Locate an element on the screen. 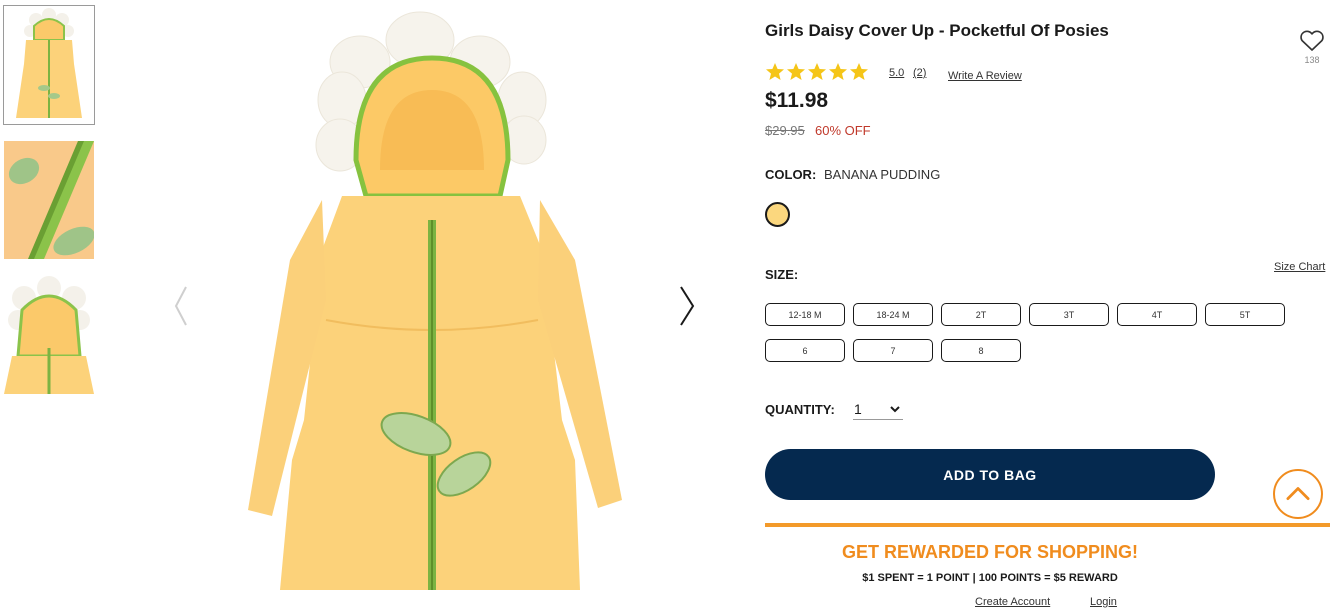 This screenshot has width=1333, height=609. rating-value-link: 5.0 is located at coordinates (896, 73).